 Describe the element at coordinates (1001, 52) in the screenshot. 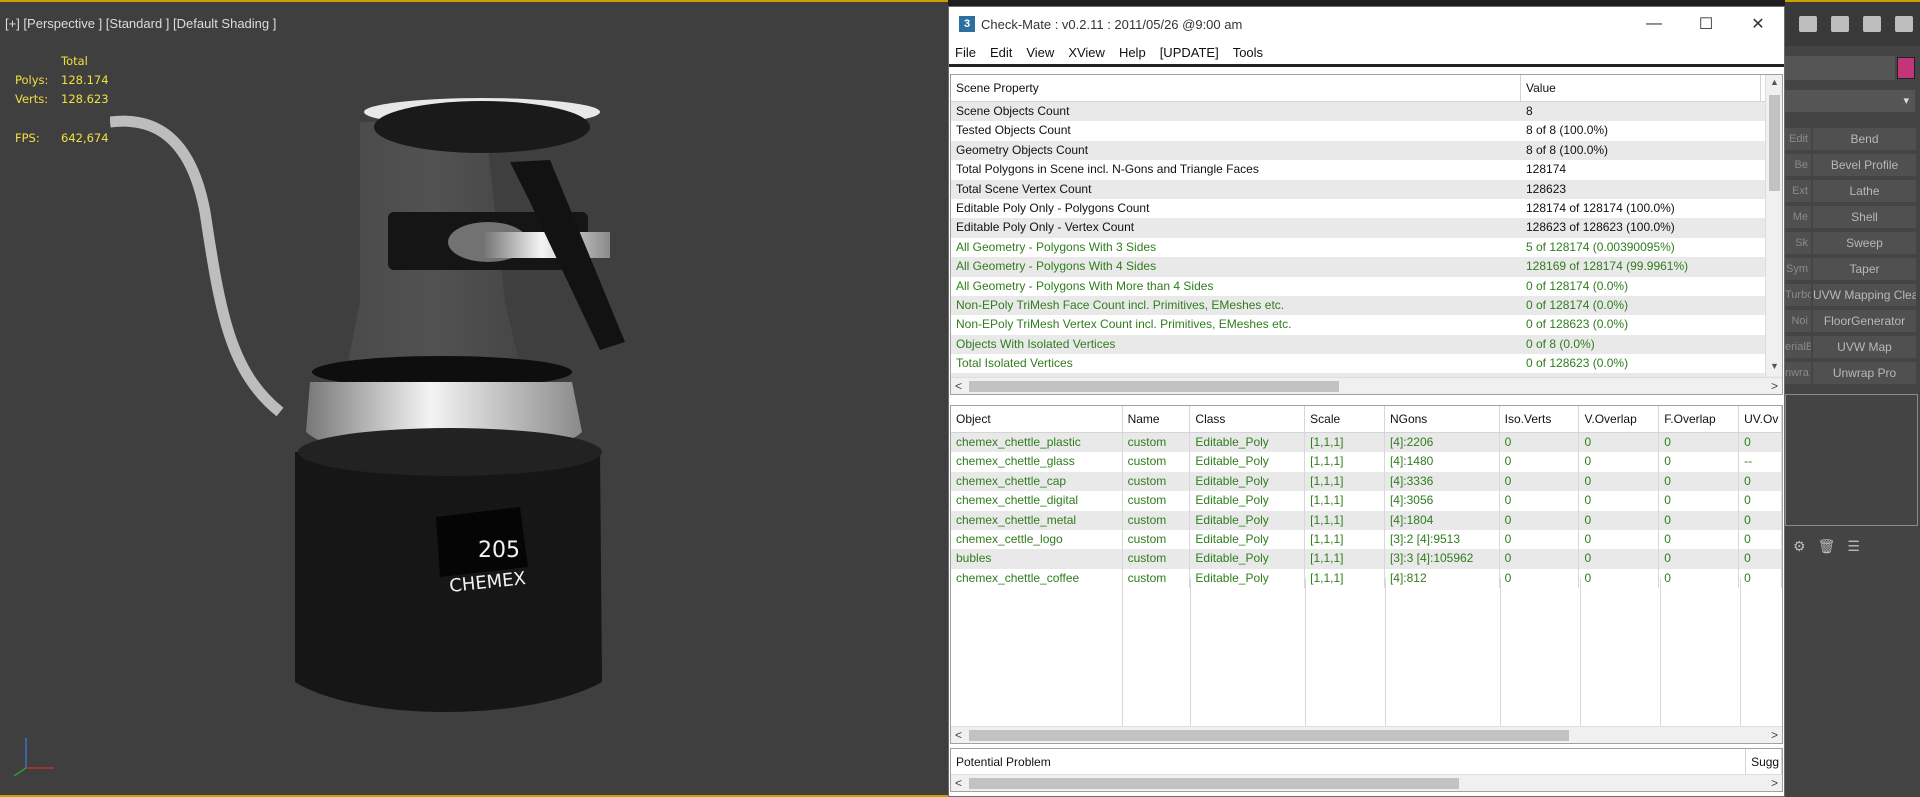

I see `menu-edit: Edit` at that location.